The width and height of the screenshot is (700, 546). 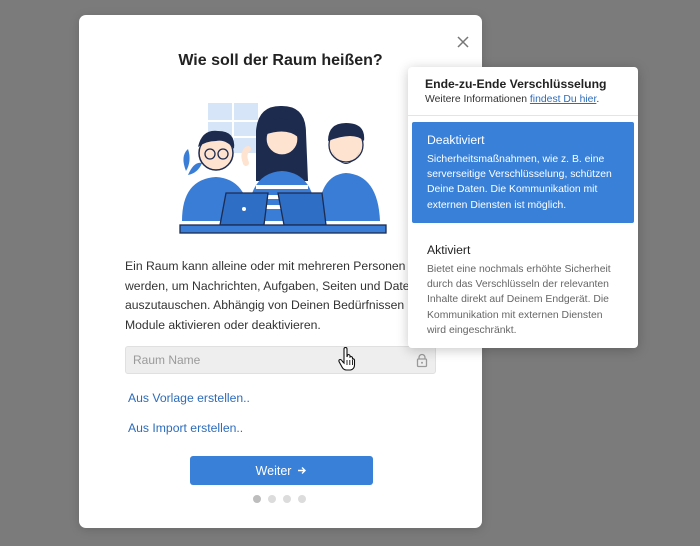 I want to click on team-illustration, so click(x=283, y=168).